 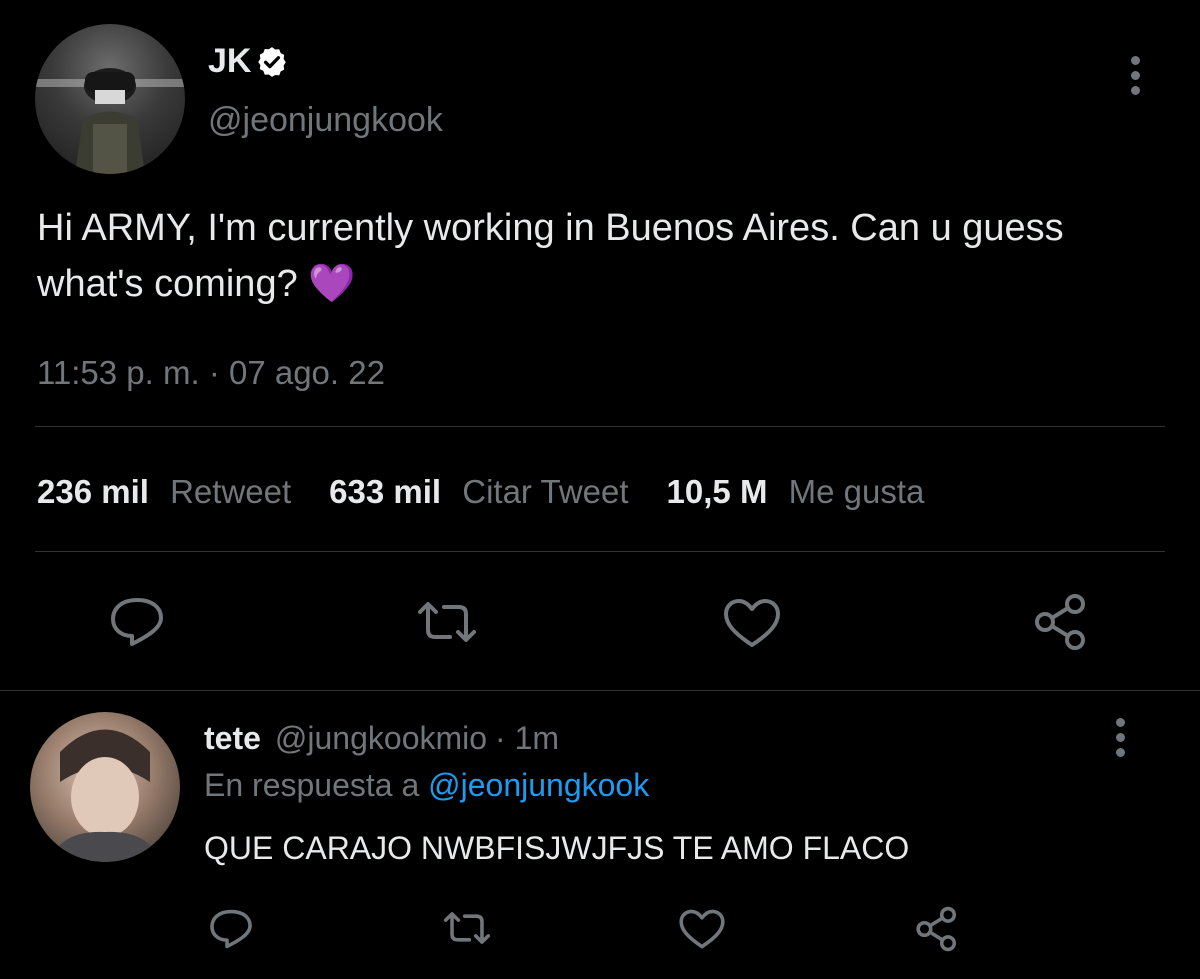 What do you see at coordinates (211, 373) in the screenshot?
I see `tweet-timestamp: 11:53 p. m. · 07 ago. 22` at bounding box center [211, 373].